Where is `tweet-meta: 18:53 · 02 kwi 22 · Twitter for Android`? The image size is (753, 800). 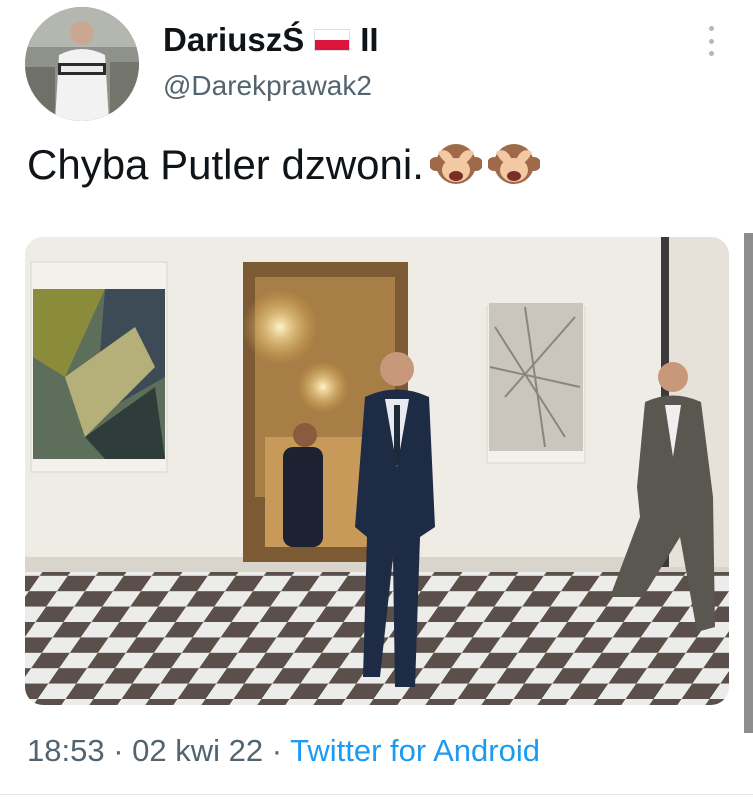 tweet-meta: 18:53 · 02 kwi 22 · Twitter for Android is located at coordinates (283, 751).